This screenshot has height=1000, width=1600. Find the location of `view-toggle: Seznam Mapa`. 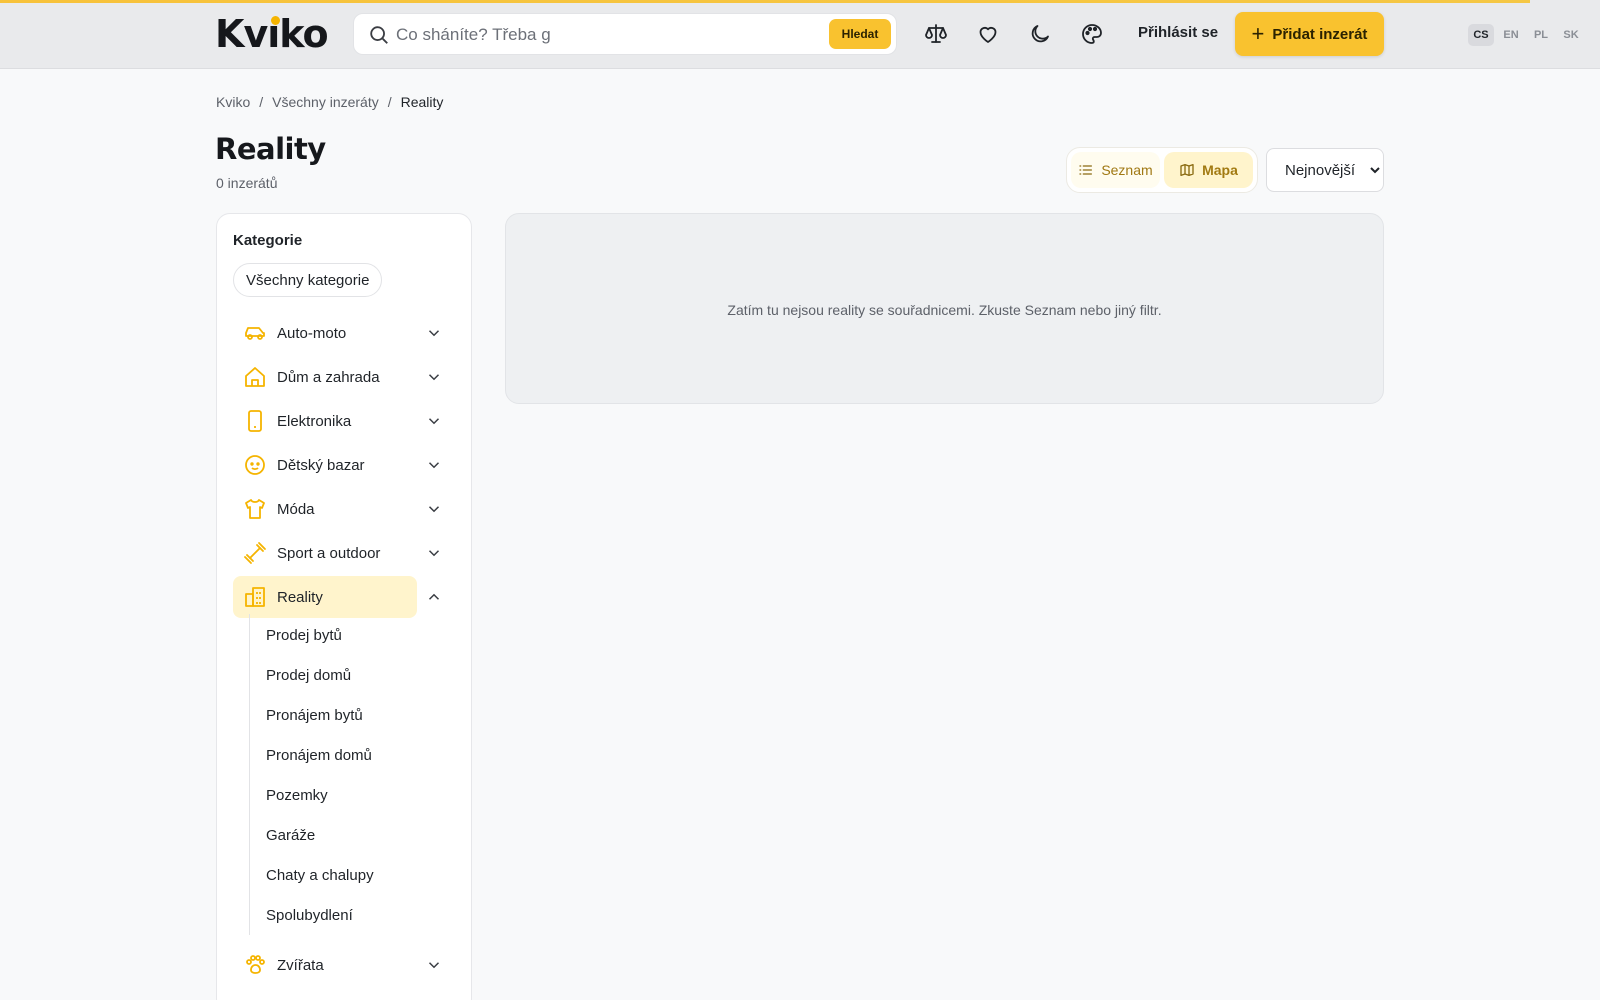

view-toggle: Seznam Mapa is located at coordinates (1162, 170).